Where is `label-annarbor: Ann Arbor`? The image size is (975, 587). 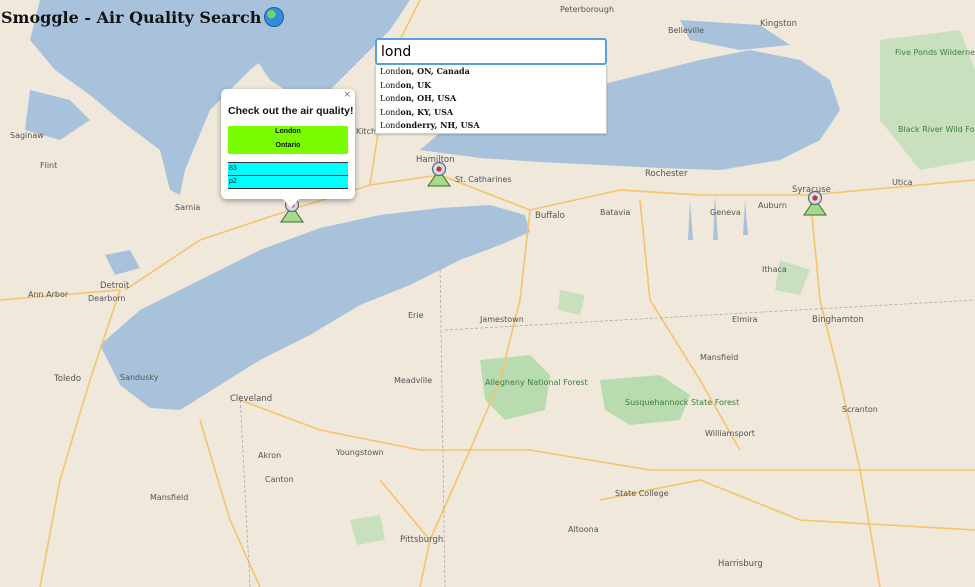 label-annarbor: Ann Arbor is located at coordinates (48, 294).